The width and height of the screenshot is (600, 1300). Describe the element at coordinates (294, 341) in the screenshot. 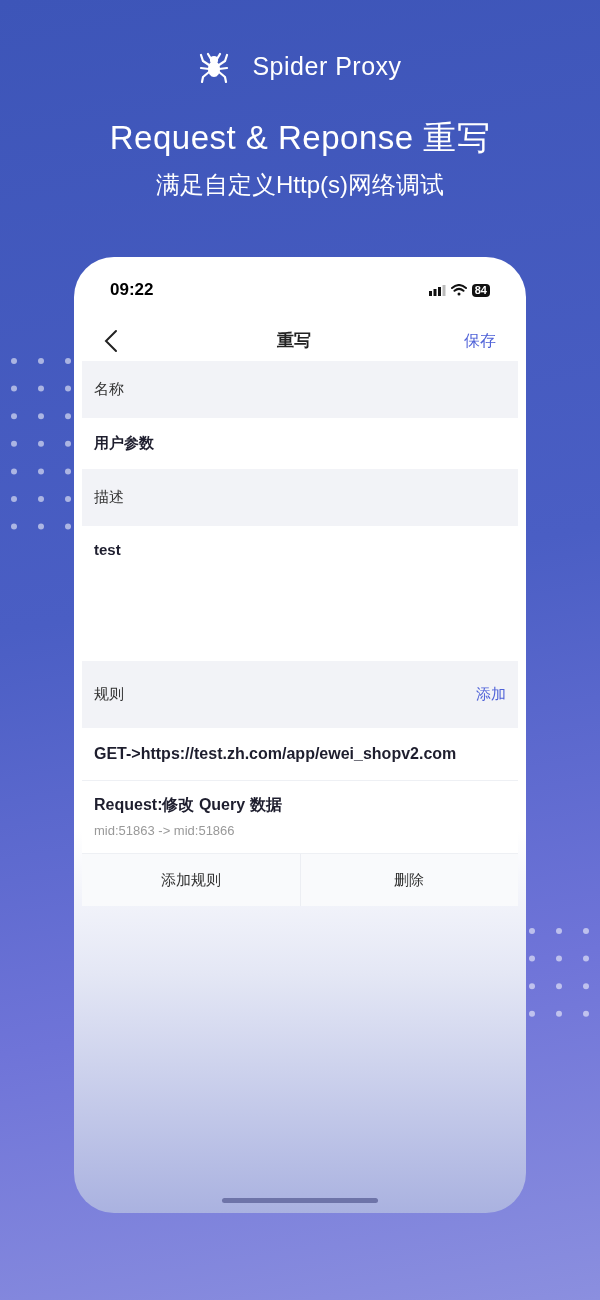

I see `nav-title: 重写` at that location.